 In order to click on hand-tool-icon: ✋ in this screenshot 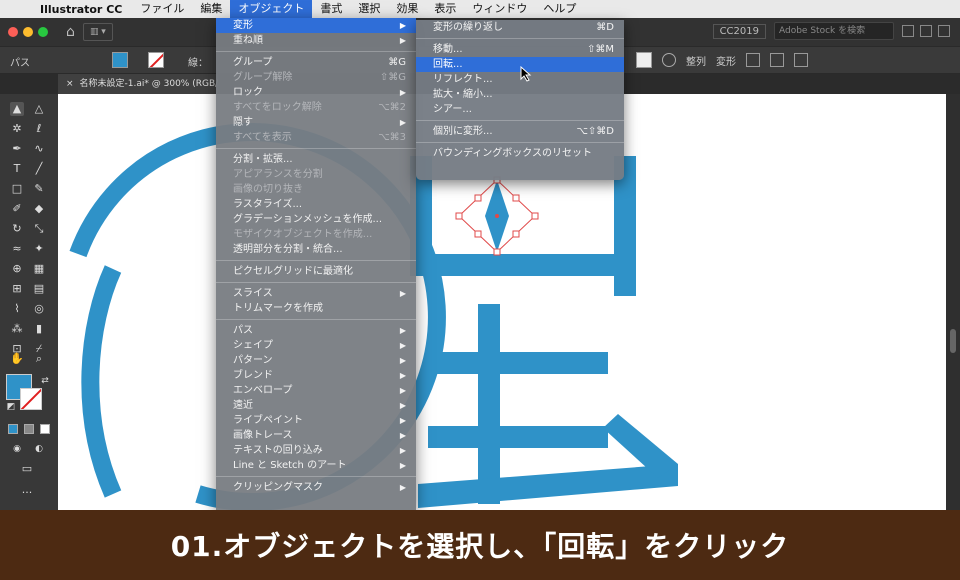, I will do `click(17, 359)`.